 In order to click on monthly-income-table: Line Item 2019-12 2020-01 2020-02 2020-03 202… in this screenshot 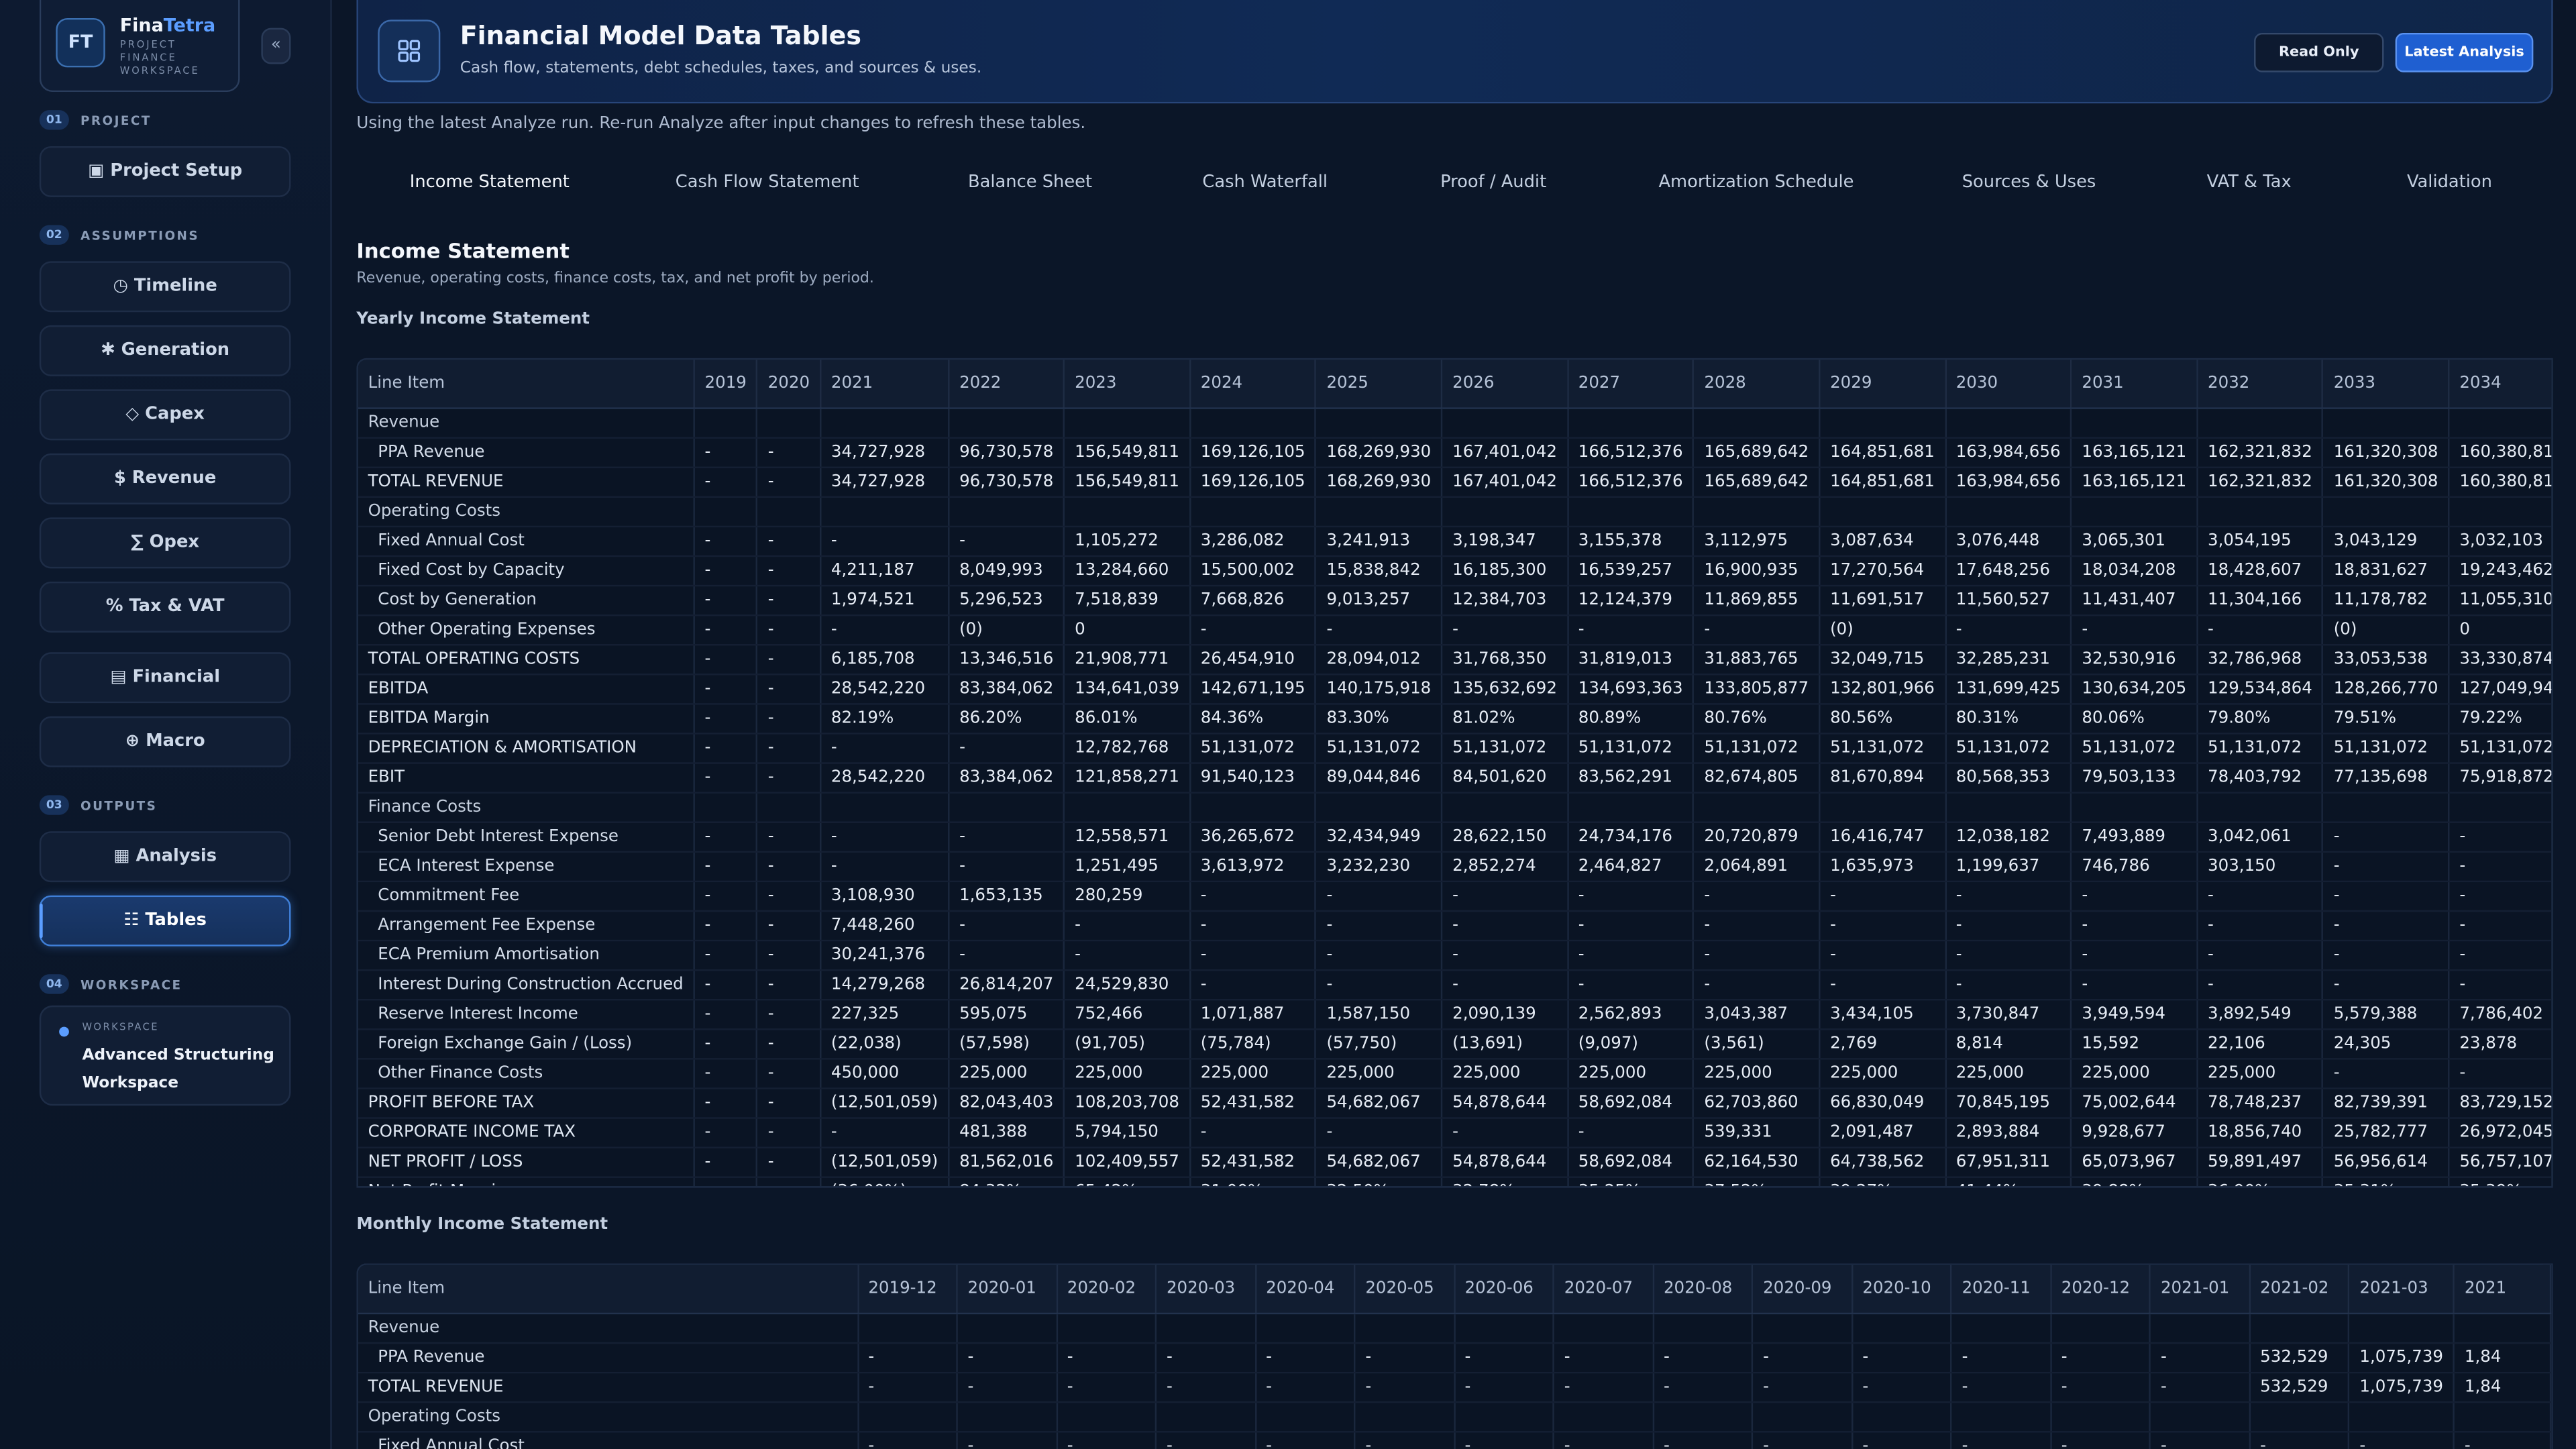, I will do `click(1454, 1356)`.